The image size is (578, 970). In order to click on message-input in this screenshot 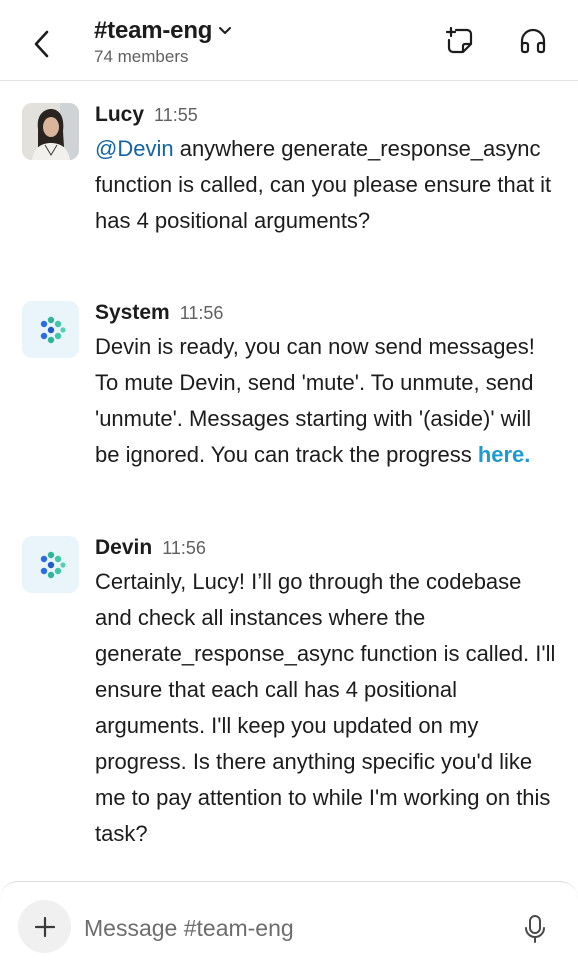, I will do `click(284, 928)`.